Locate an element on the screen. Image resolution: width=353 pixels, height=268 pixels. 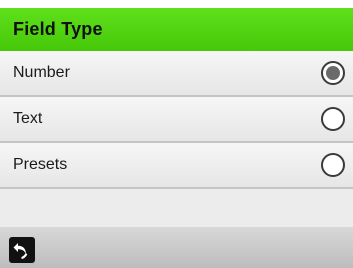
radio-dot is located at coordinates (333, 73).